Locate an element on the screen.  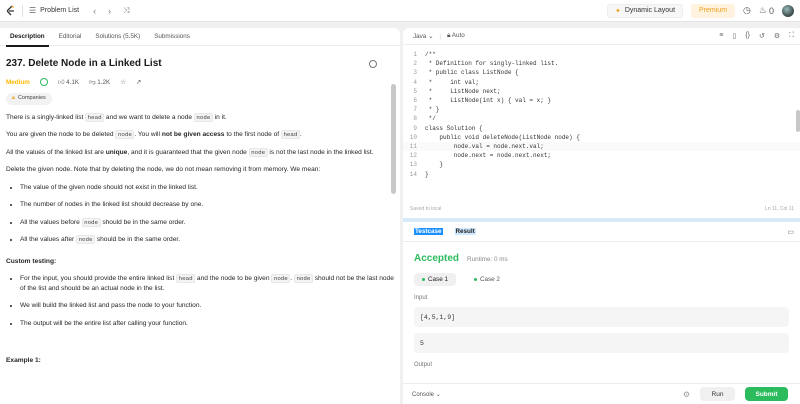
tab-solutions: Solutions (5.5K) is located at coordinates (117, 37).